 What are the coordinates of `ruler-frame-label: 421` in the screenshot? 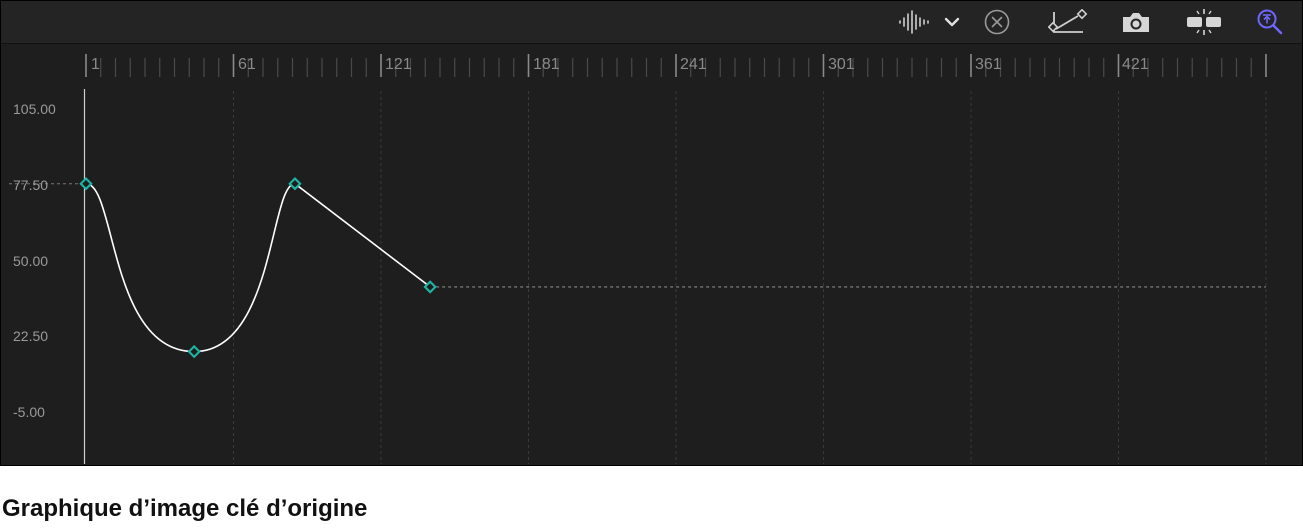 It's located at (1135, 64).